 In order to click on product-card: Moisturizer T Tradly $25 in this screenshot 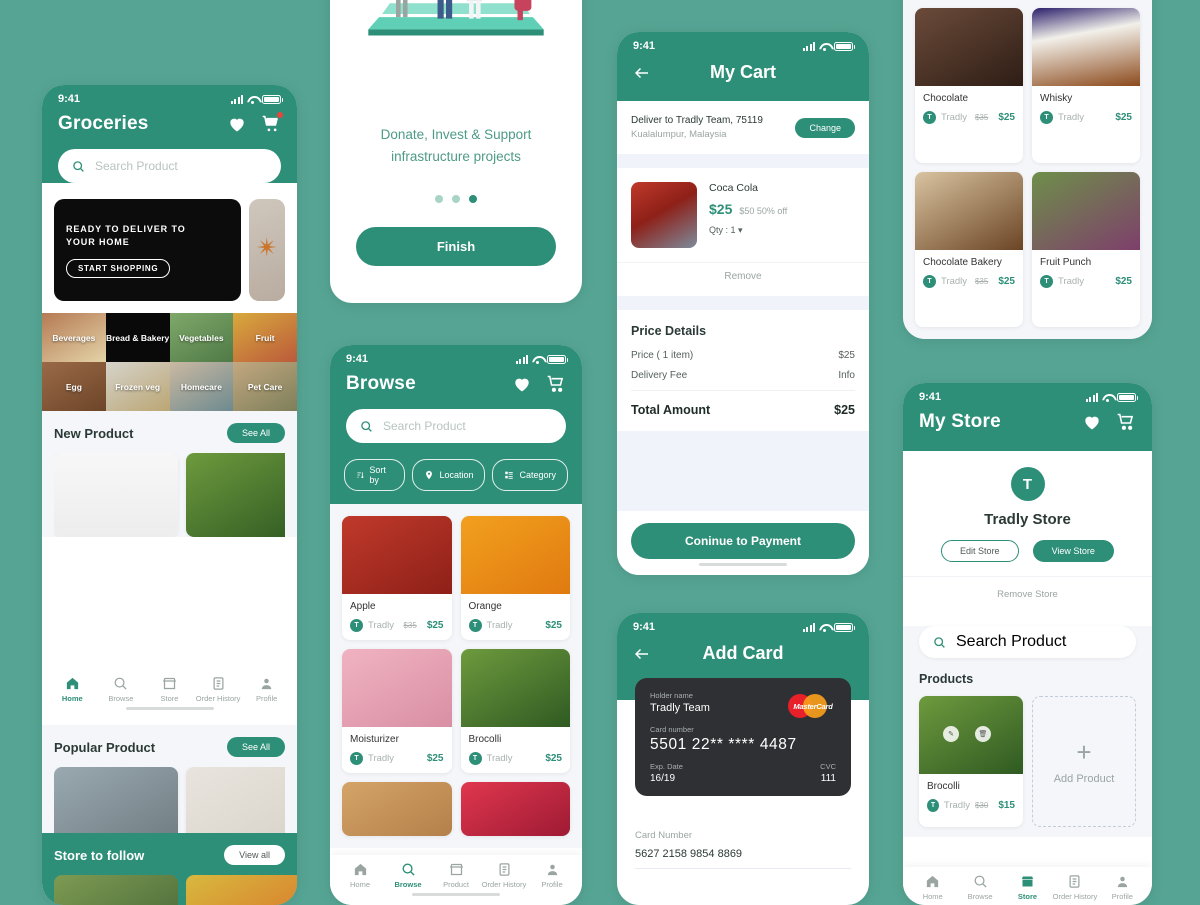, I will do `click(397, 711)`.